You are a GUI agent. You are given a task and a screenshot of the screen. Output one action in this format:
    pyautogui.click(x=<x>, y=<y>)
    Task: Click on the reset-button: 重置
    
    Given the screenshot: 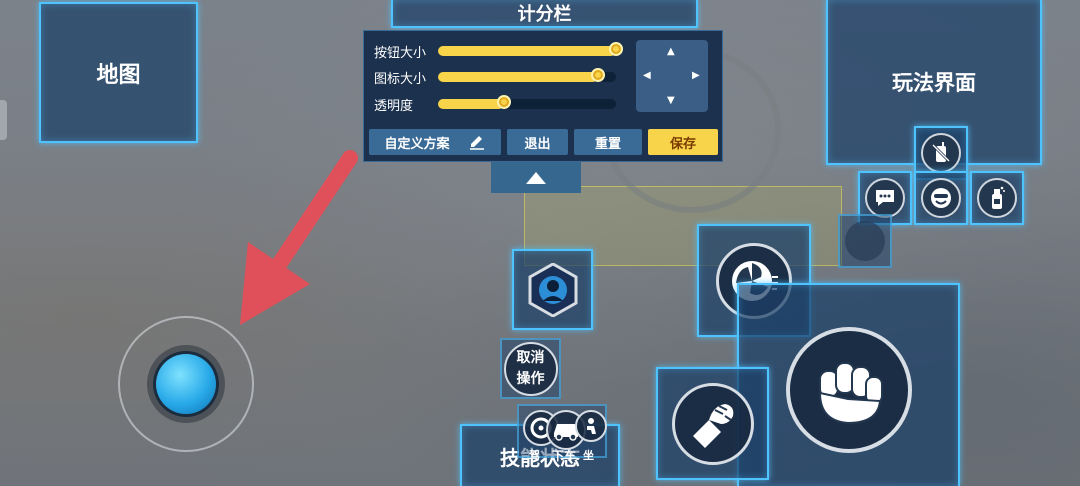 What is the action you would take?
    pyautogui.click(x=608, y=142)
    